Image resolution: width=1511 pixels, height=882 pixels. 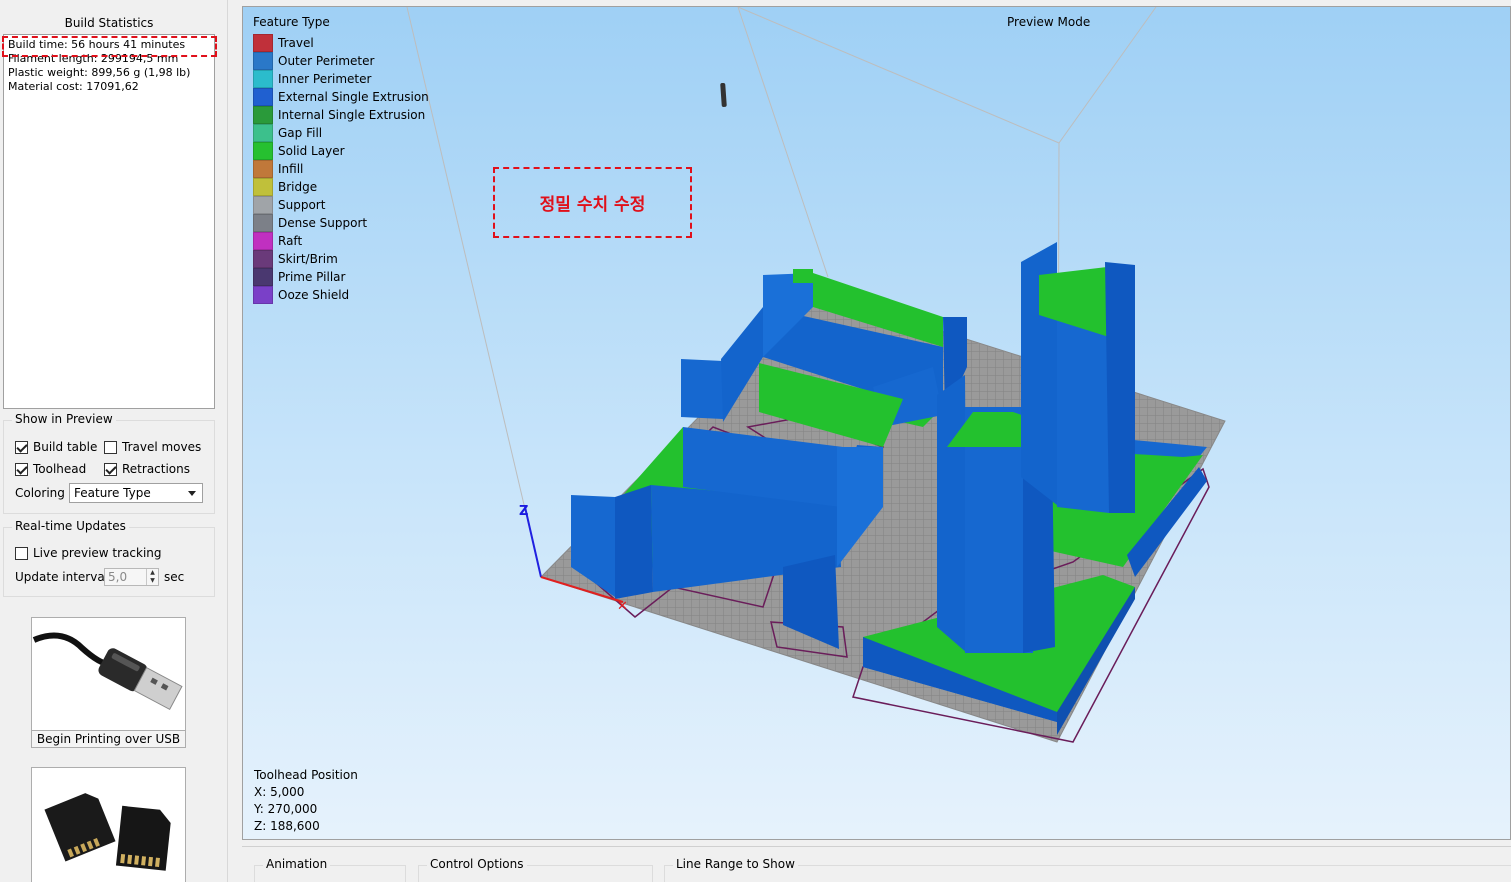 What do you see at coordinates (723, 94) in the screenshot?
I see `toolhead-marker-icon` at bounding box center [723, 94].